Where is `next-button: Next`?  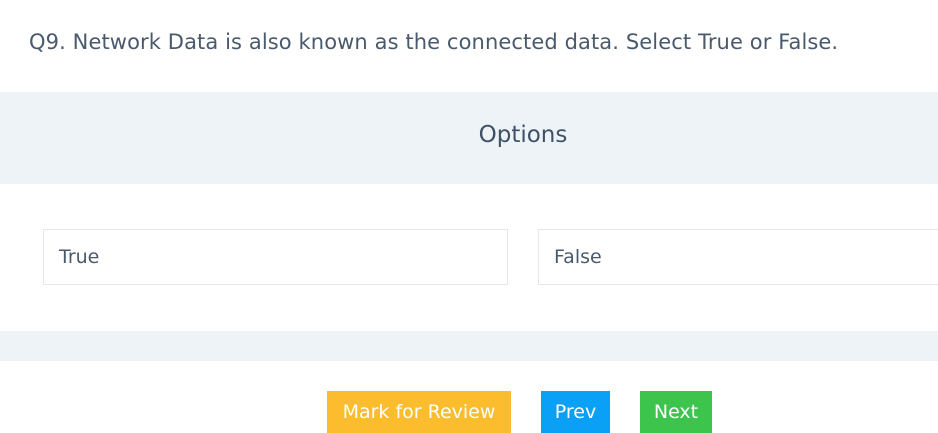 next-button: Next is located at coordinates (676, 412).